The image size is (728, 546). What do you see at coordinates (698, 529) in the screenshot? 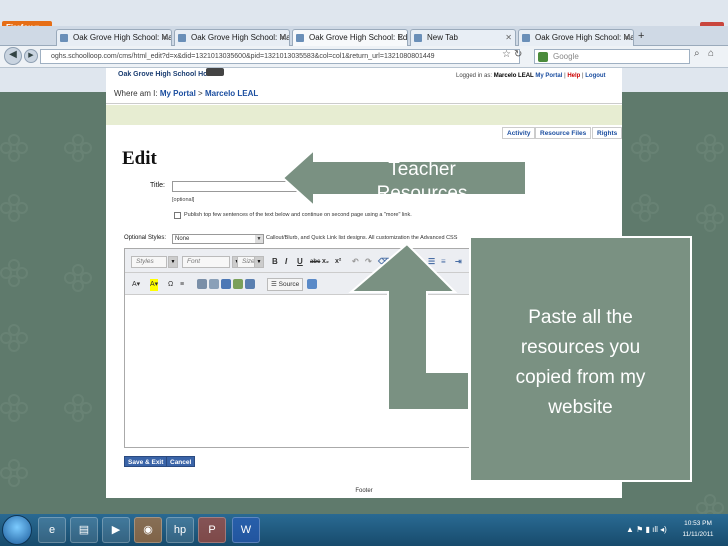
I see `system-clock: 10:53 PM 11/11/2011` at bounding box center [698, 529].